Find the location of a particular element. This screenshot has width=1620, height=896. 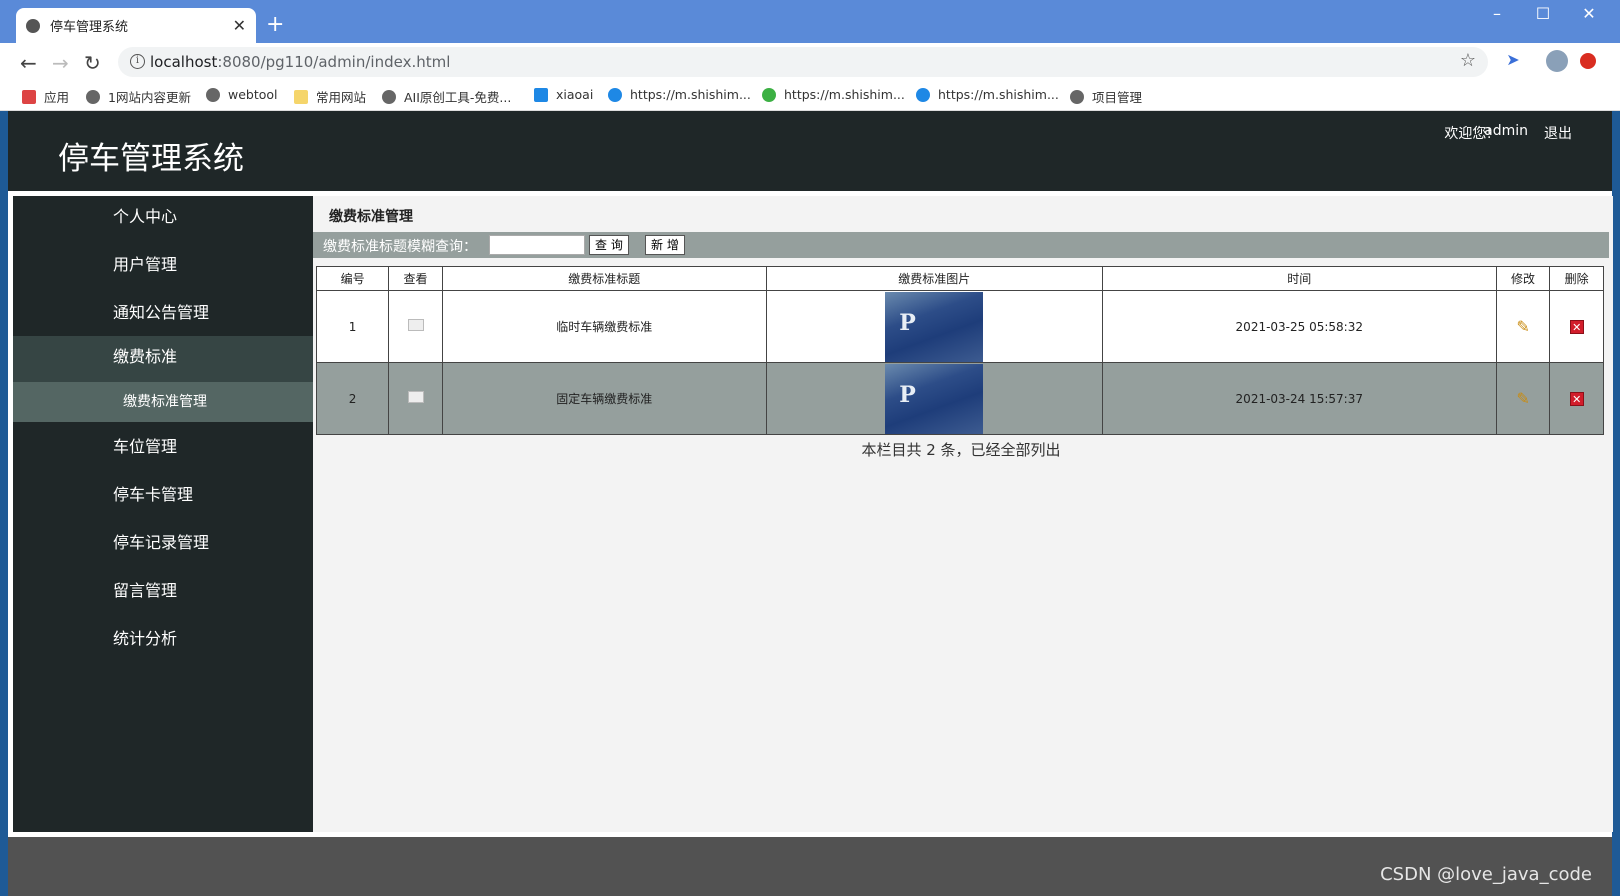

table-header-row: 编号 查看 缴费标准标题 缴费标准图片 时间 修改 删除 is located at coordinates (959, 278).